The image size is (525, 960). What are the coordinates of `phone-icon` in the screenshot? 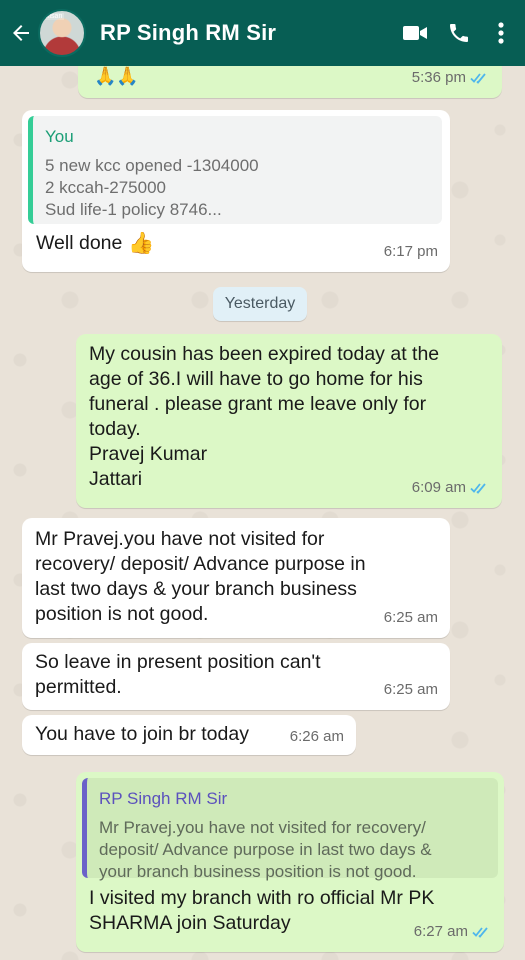 It's located at (459, 33).